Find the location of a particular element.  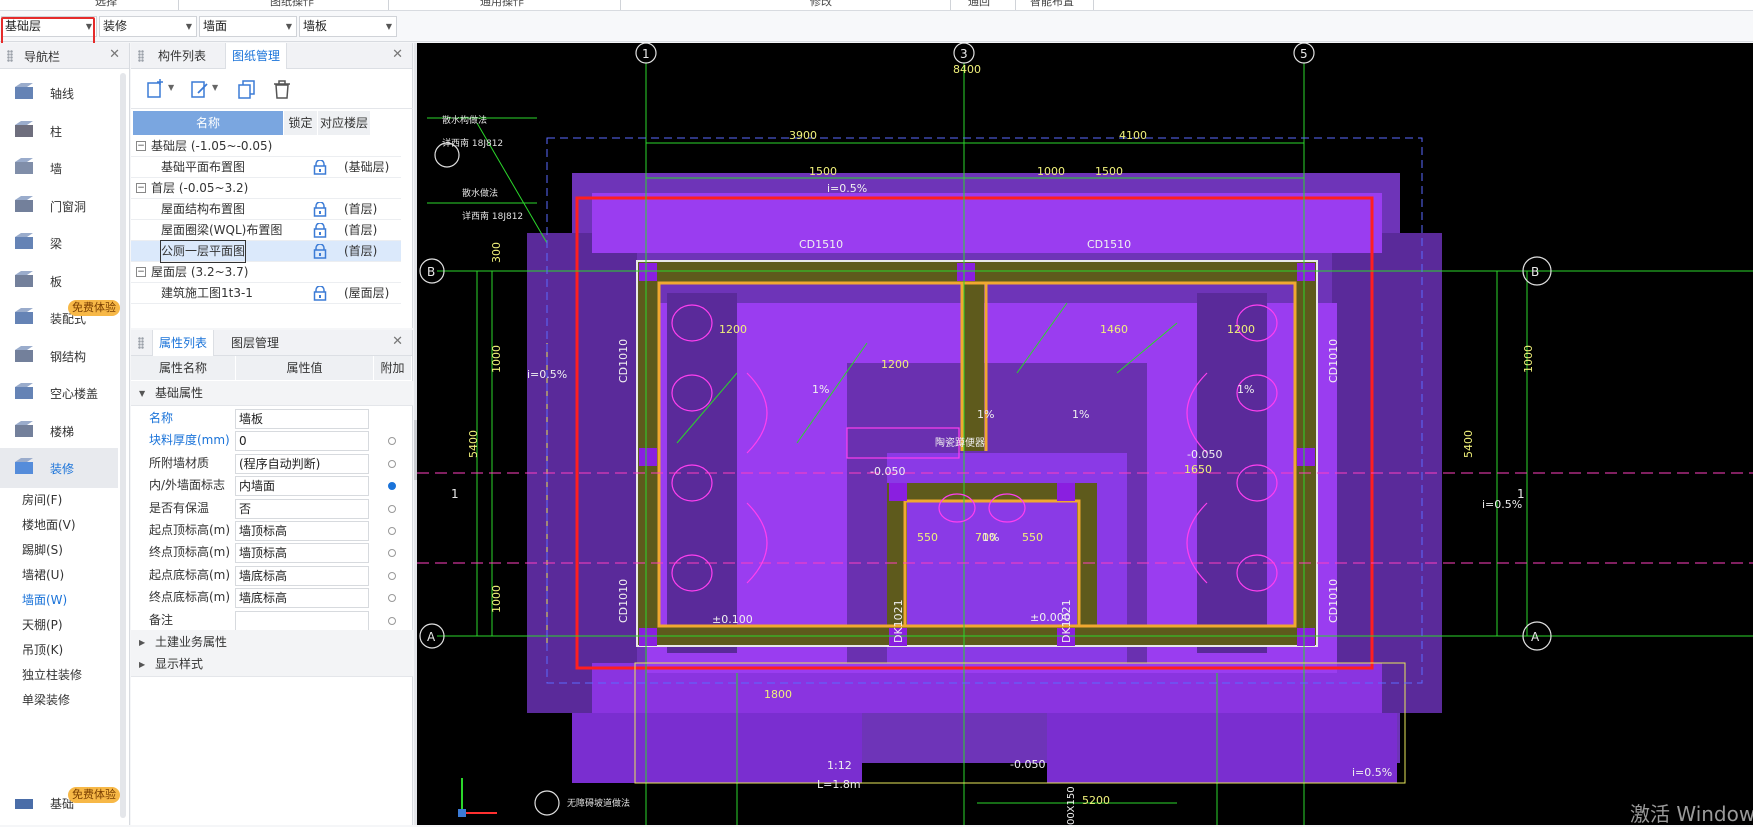

nav-sub-item-2: 楼地面(V) is located at coordinates (49, 524).